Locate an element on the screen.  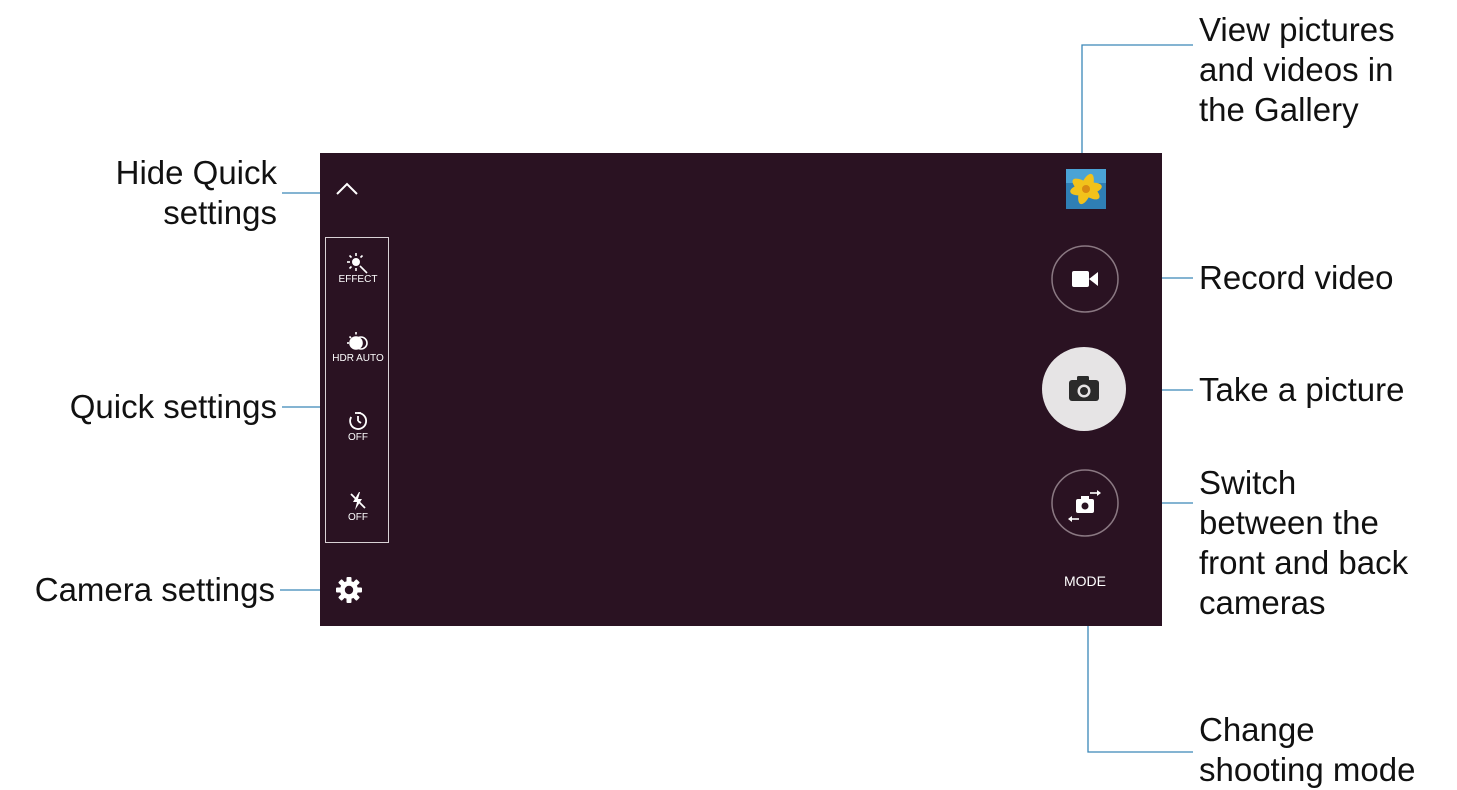
switch-camera-button is located at coordinates (1085, 505).